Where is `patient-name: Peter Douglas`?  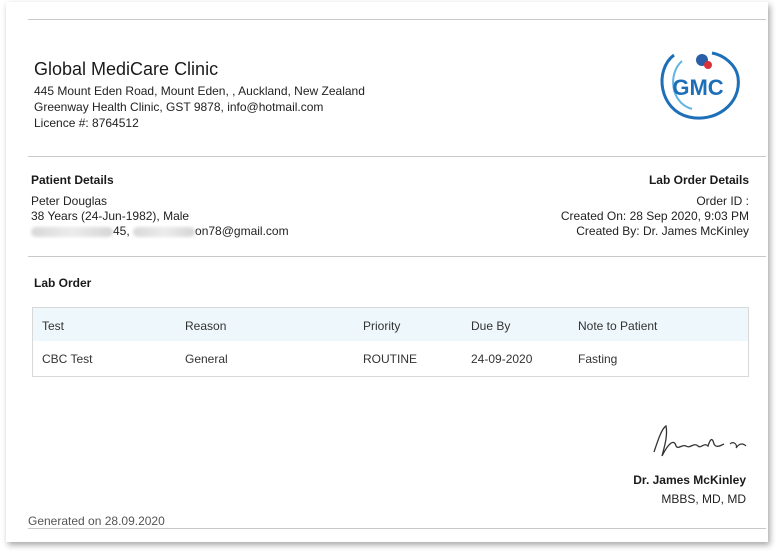 patient-name: Peter Douglas is located at coordinates (69, 201).